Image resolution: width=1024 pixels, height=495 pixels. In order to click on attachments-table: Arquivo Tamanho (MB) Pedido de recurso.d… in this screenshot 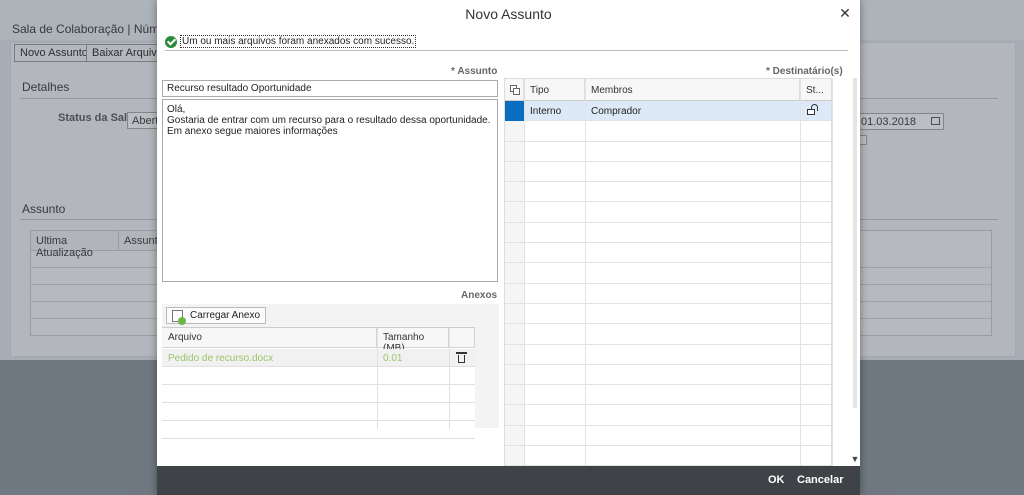, I will do `click(318, 383)`.